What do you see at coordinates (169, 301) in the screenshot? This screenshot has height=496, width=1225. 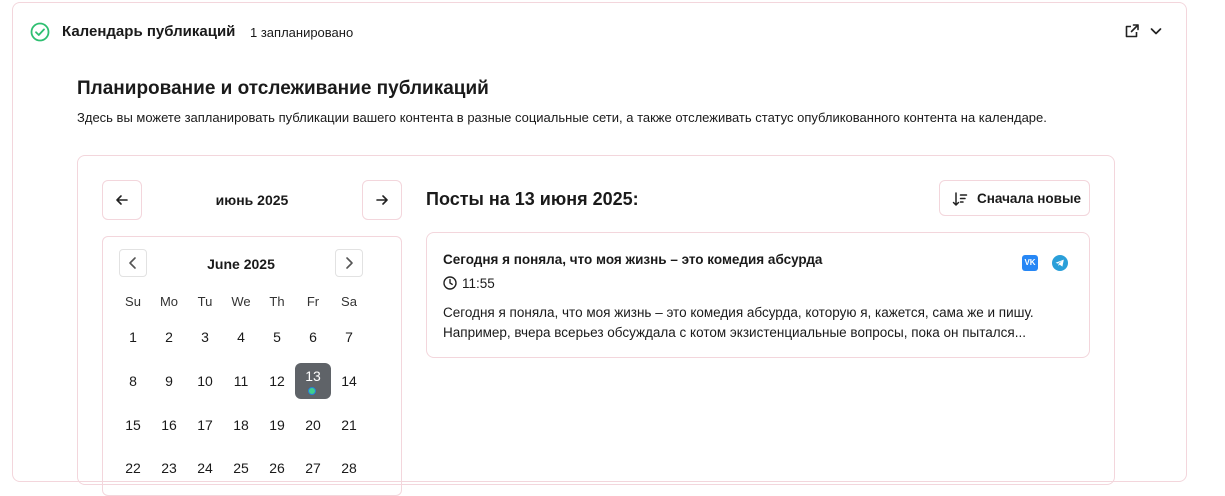 I see `weekday-label: Mo` at bounding box center [169, 301].